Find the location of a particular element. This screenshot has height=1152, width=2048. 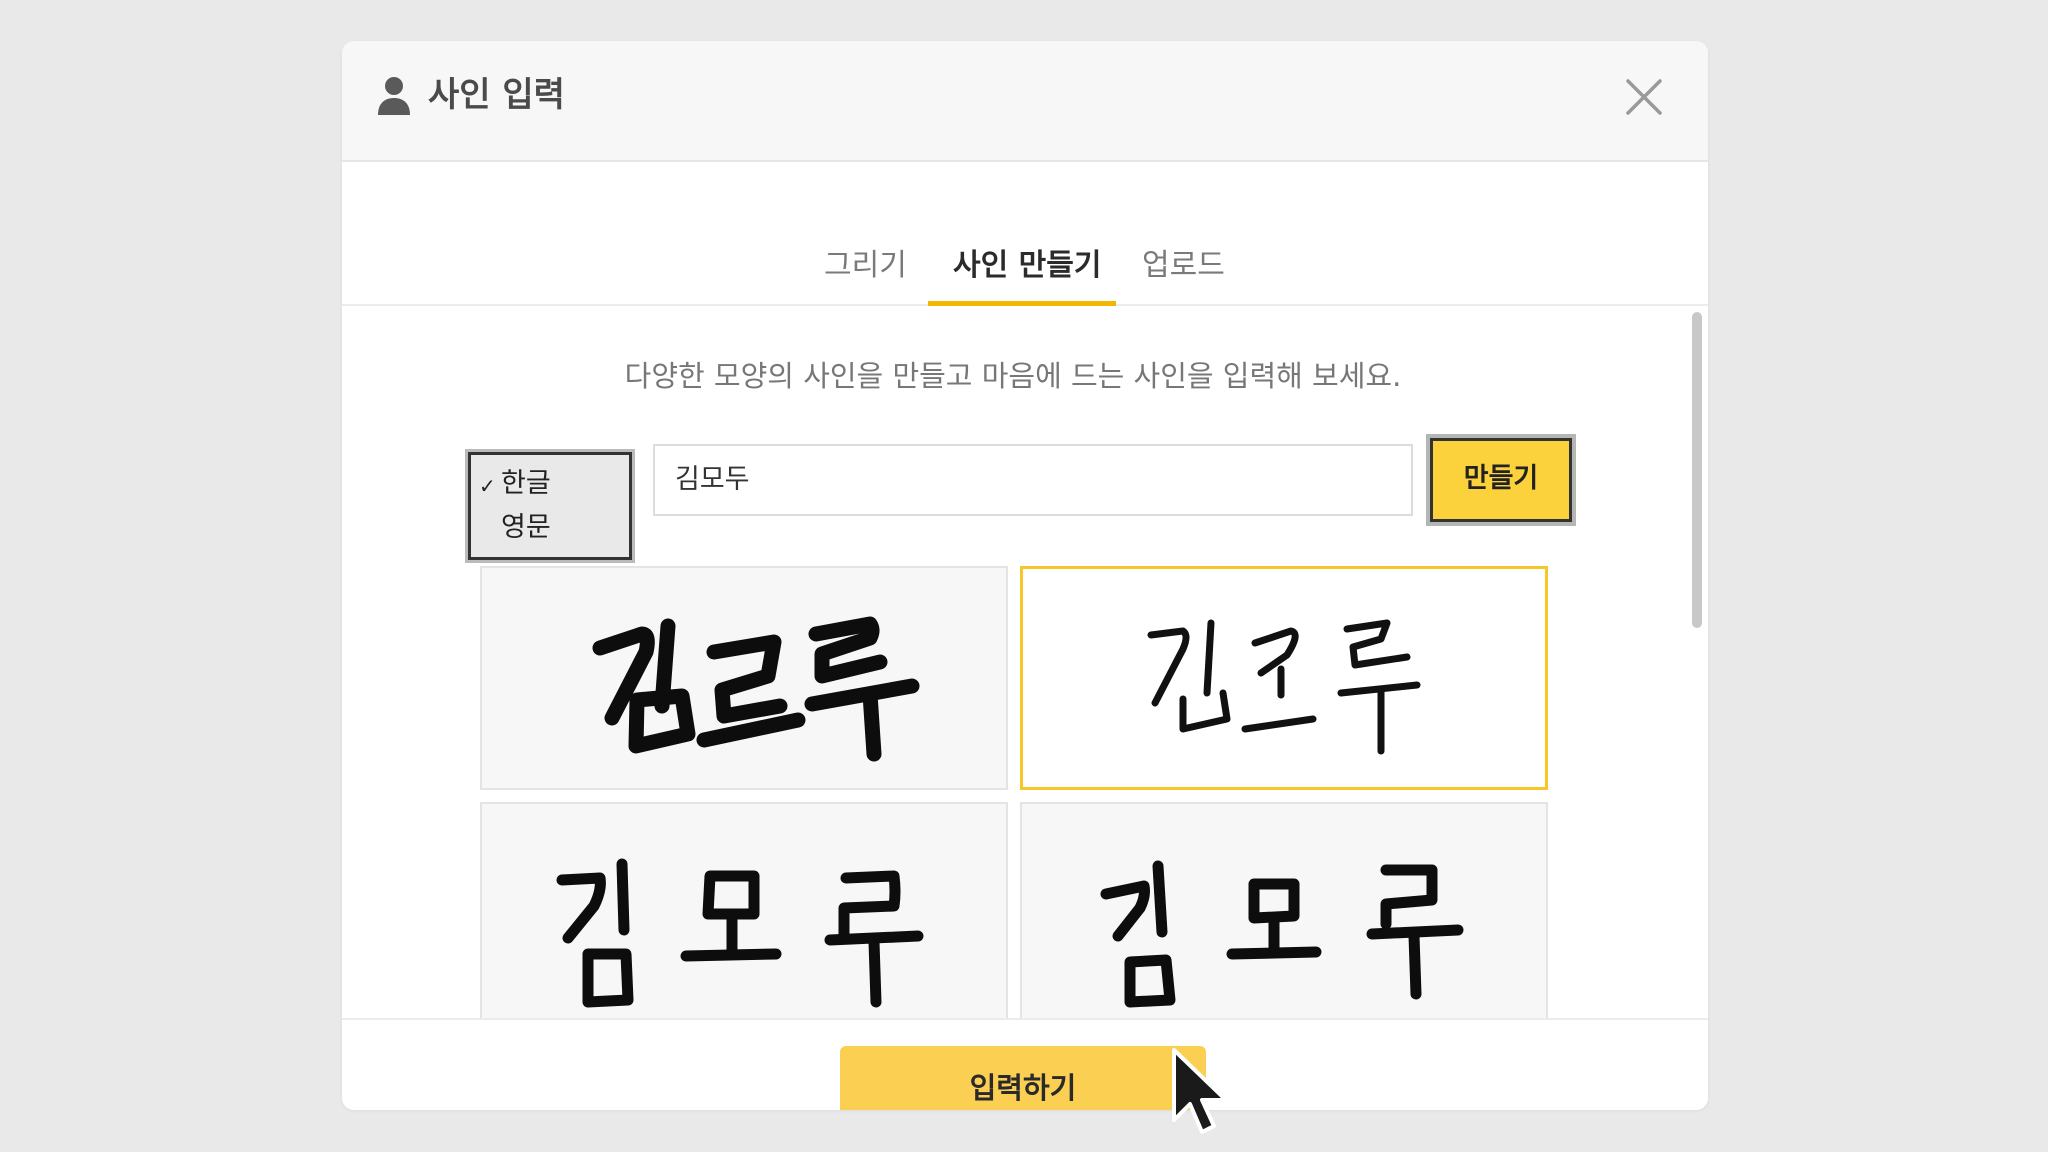

modal-title: 사인 입력 is located at coordinates (496, 95).